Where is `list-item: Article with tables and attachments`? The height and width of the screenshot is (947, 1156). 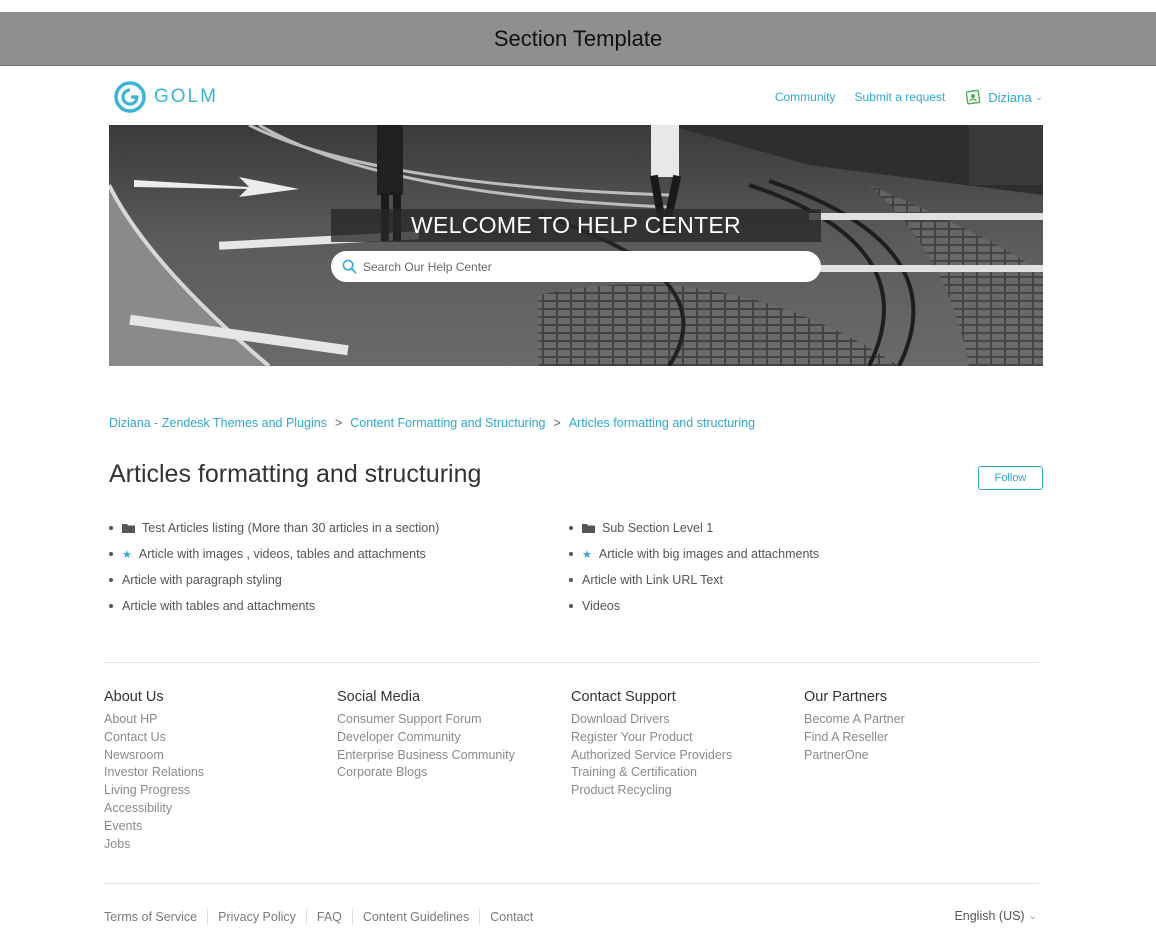 list-item: Article with tables and attachments is located at coordinates (274, 606).